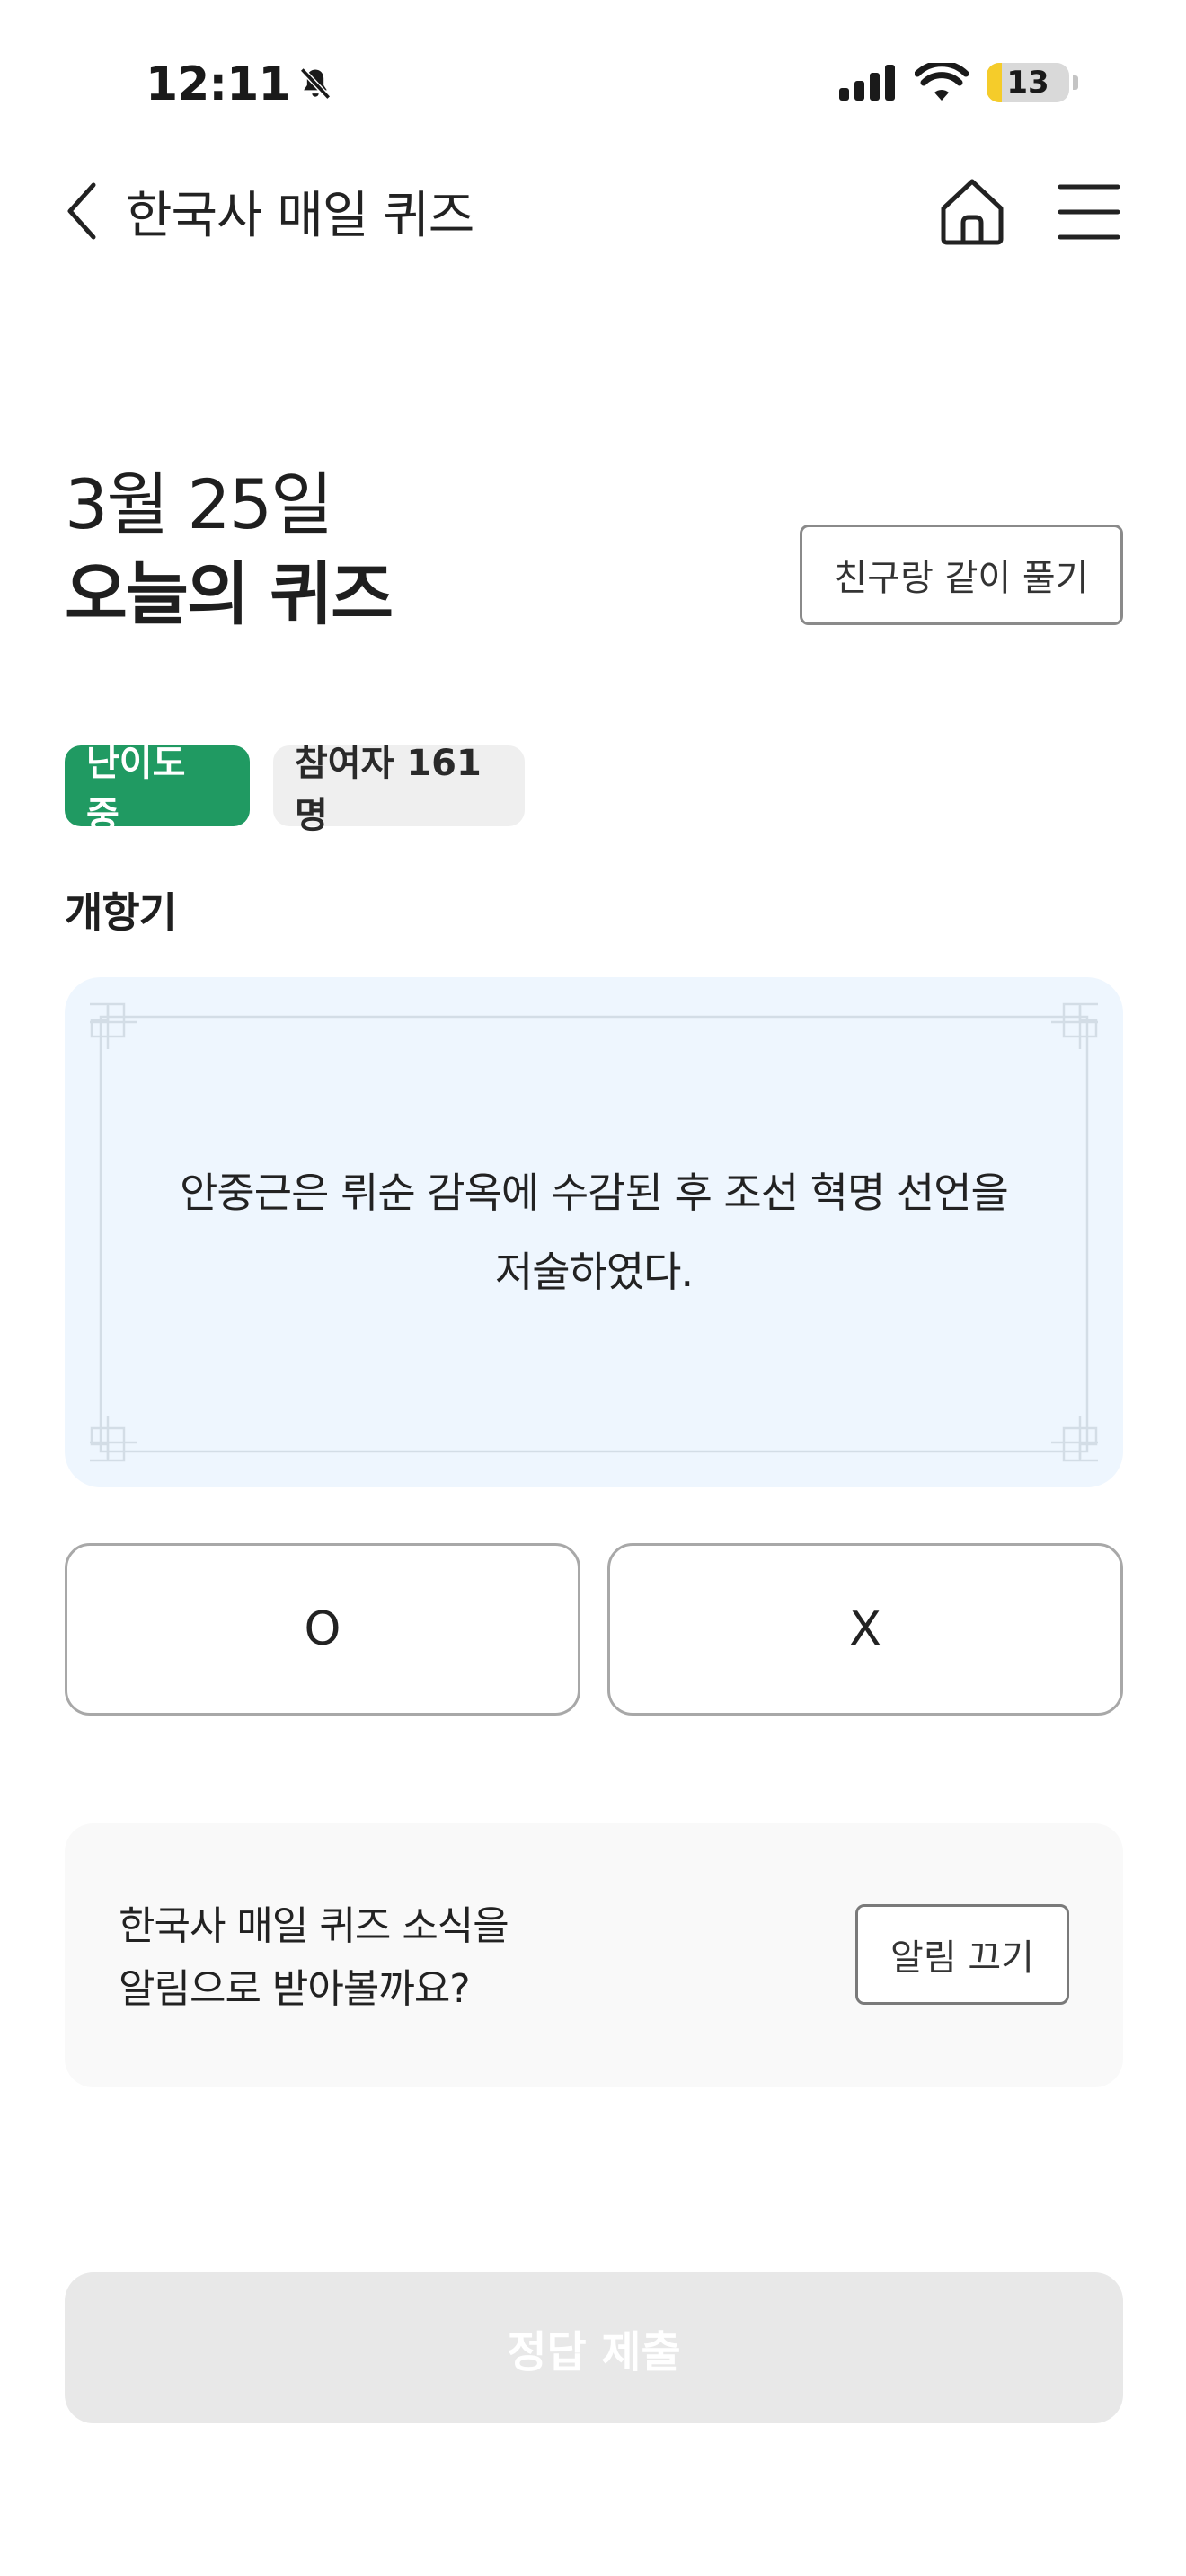  What do you see at coordinates (315, 83) in the screenshot?
I see `bell-slash-icon` at bounding box center [315, 83].